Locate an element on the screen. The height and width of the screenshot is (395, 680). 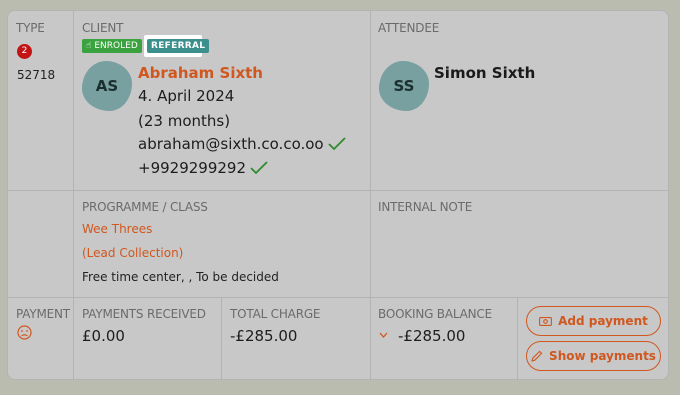
enroled-tag: ☝ ENROLED is located at coordinates (112, 46).